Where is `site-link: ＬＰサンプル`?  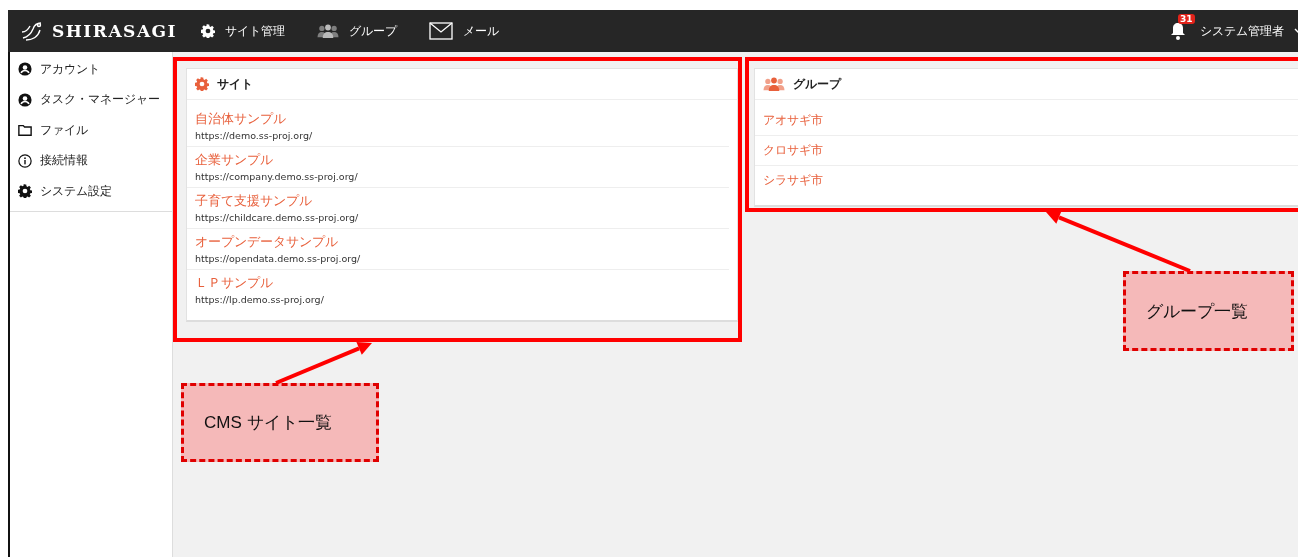 site-link: ＬＰサンプル is located at coordinates (458, 283).